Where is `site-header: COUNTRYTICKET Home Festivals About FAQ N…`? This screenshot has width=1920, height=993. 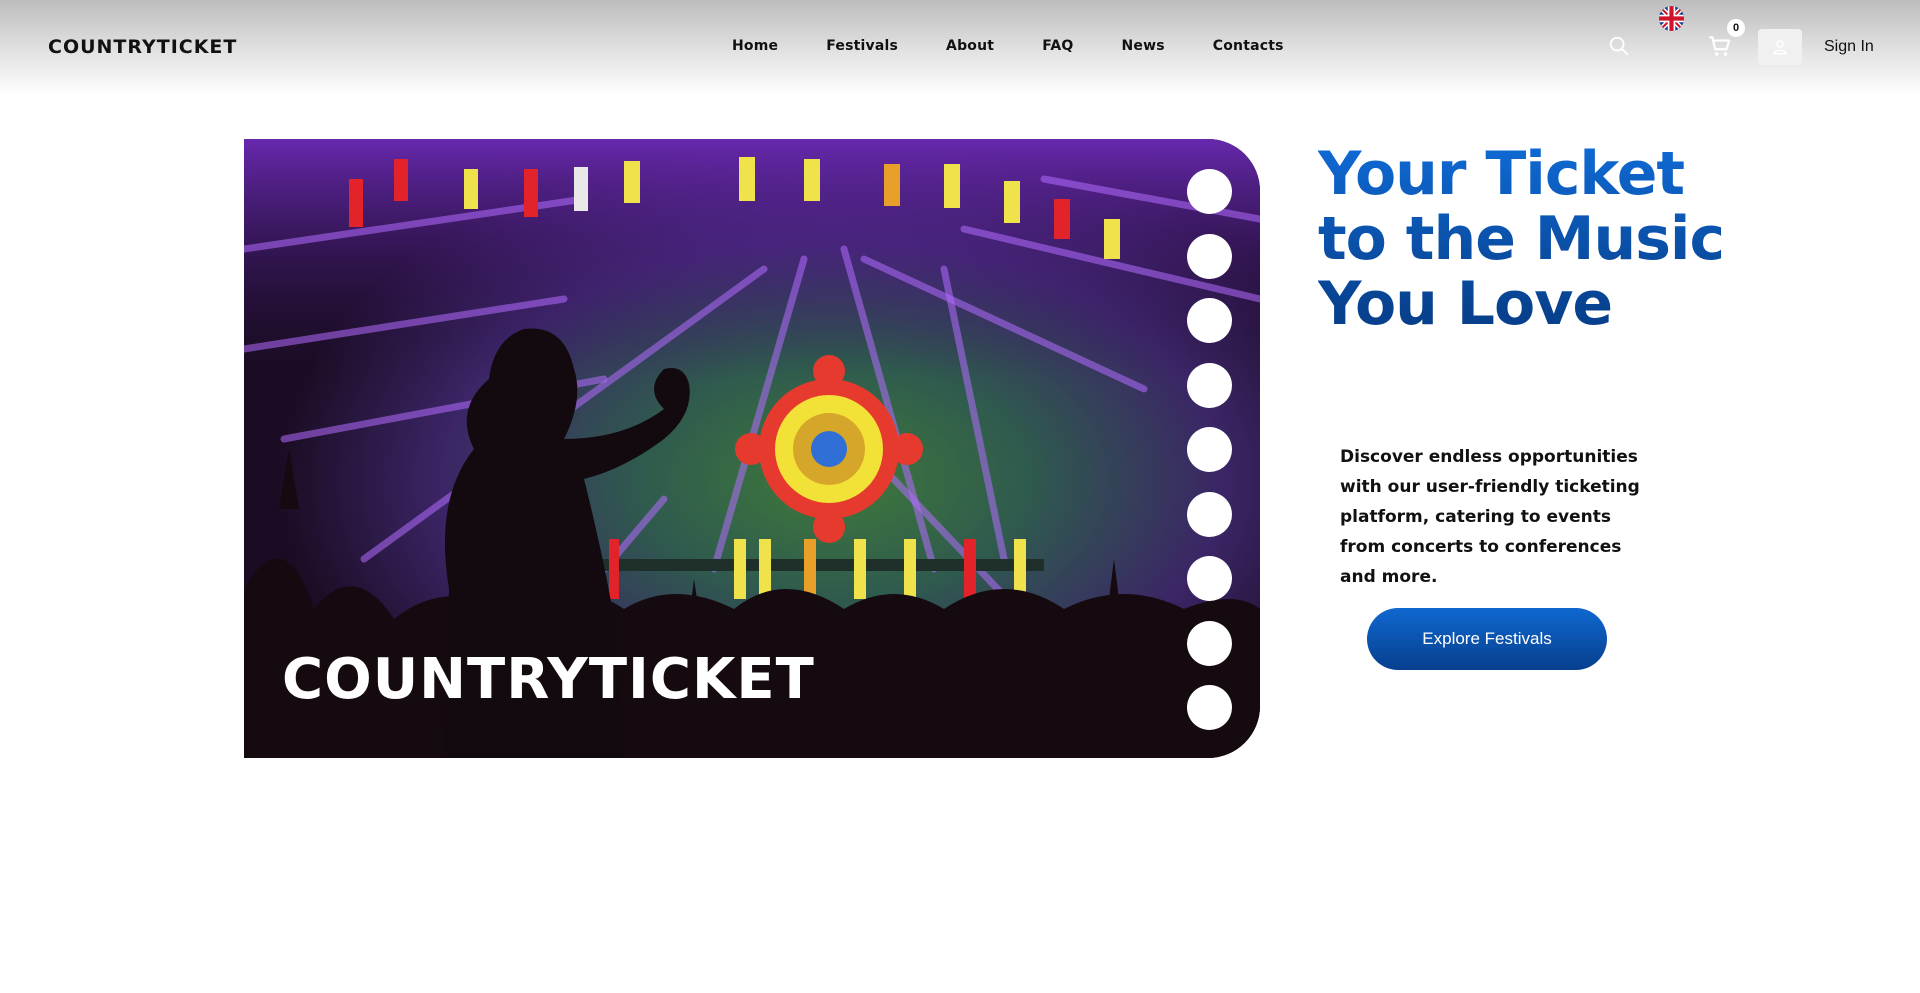
site-header: COUNTRYTICKET Home Festivals About FAQ N… is located at coordinates (960, 48).